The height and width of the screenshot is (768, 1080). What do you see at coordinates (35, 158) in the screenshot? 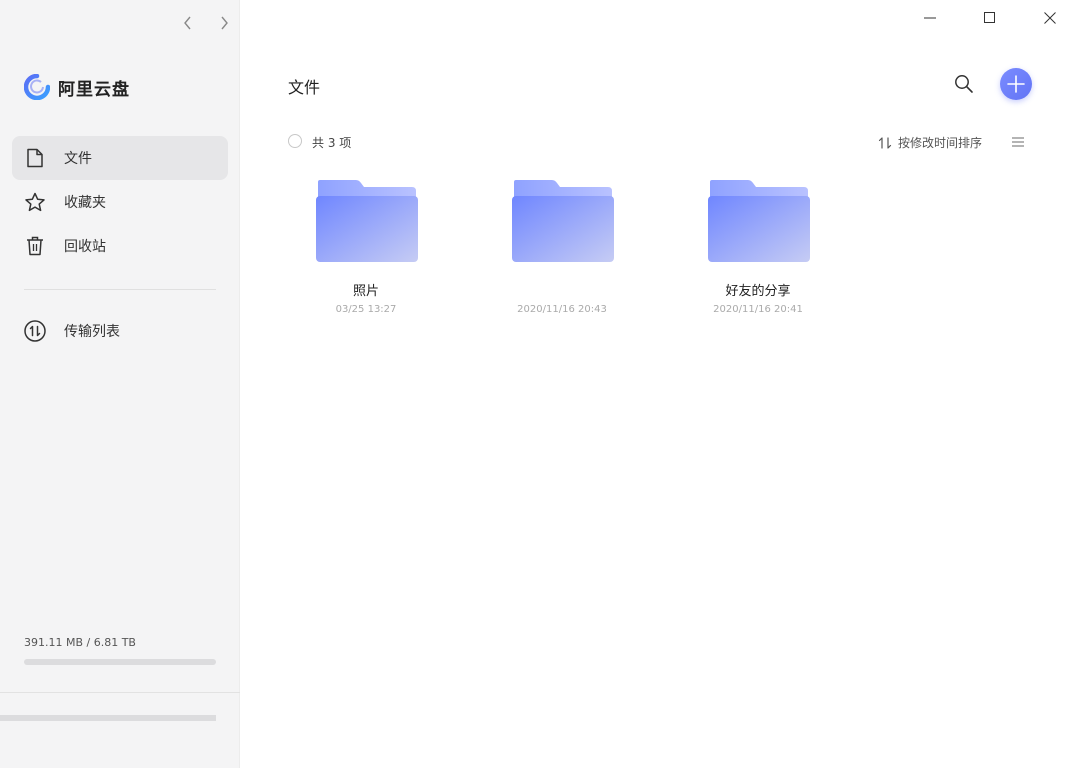
I see `file-icon` at bounding box center [35, 158].